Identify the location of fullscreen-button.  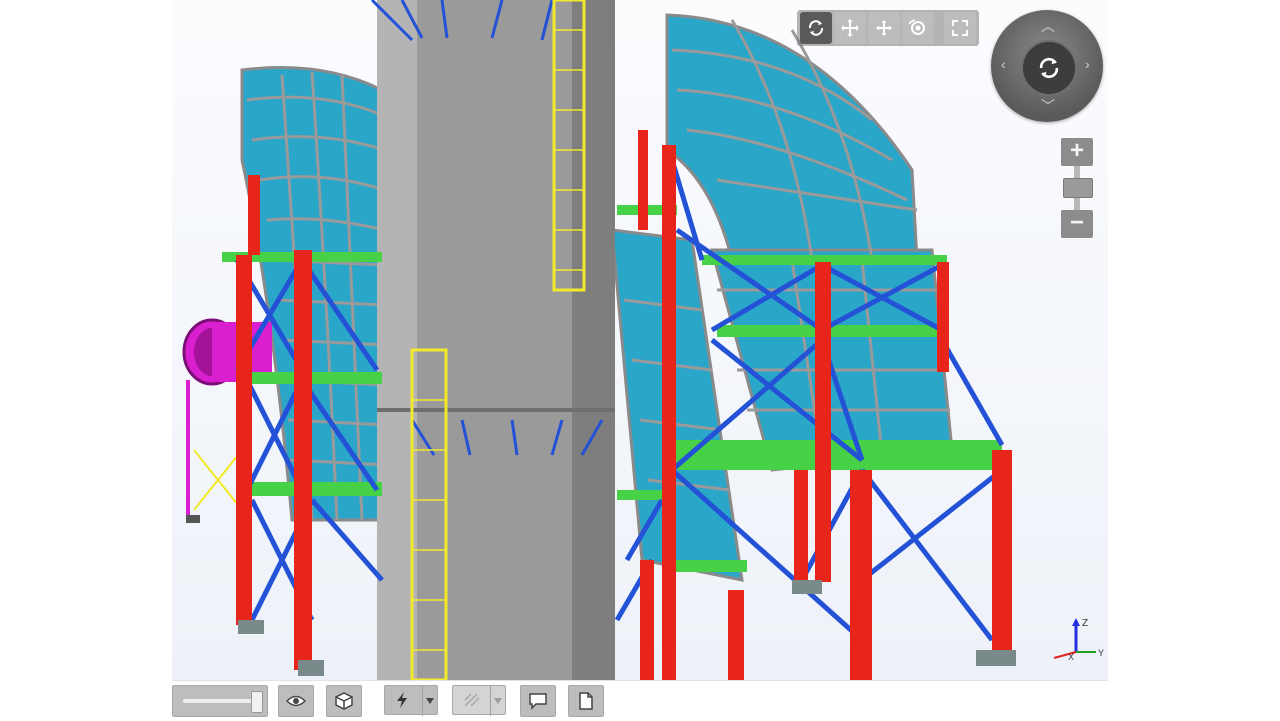
(960, 28).